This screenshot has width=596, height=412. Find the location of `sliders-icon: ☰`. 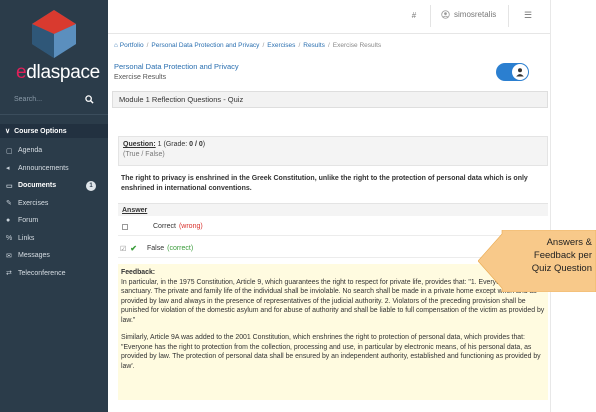

sliders-icon: ☰ is located at coordinates (528, 15).